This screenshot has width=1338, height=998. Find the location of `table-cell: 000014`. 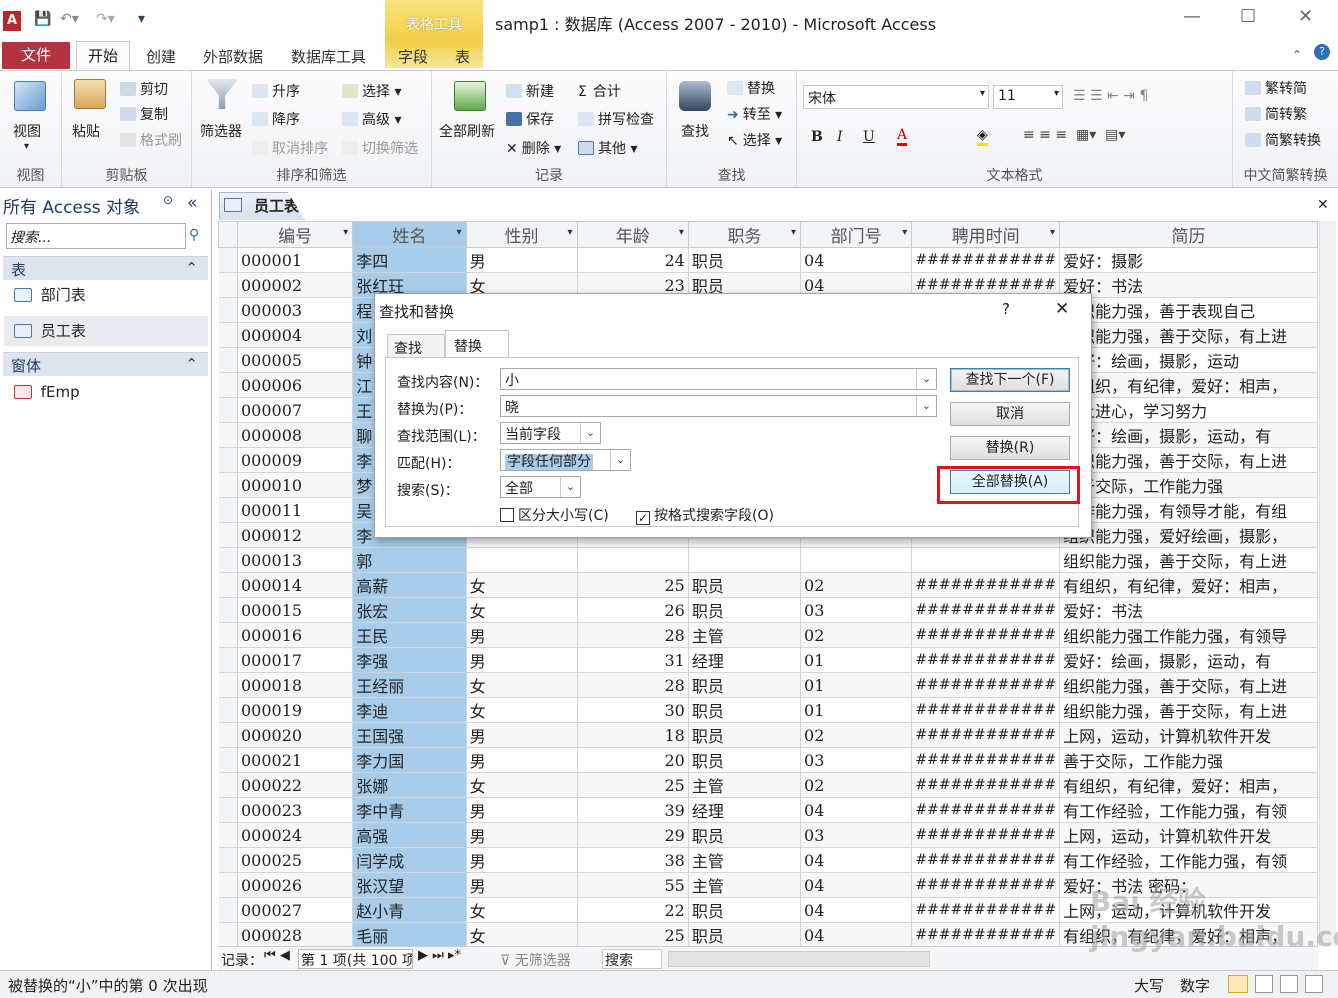

table-cell: 000014 is located at coordinates (295, 585).